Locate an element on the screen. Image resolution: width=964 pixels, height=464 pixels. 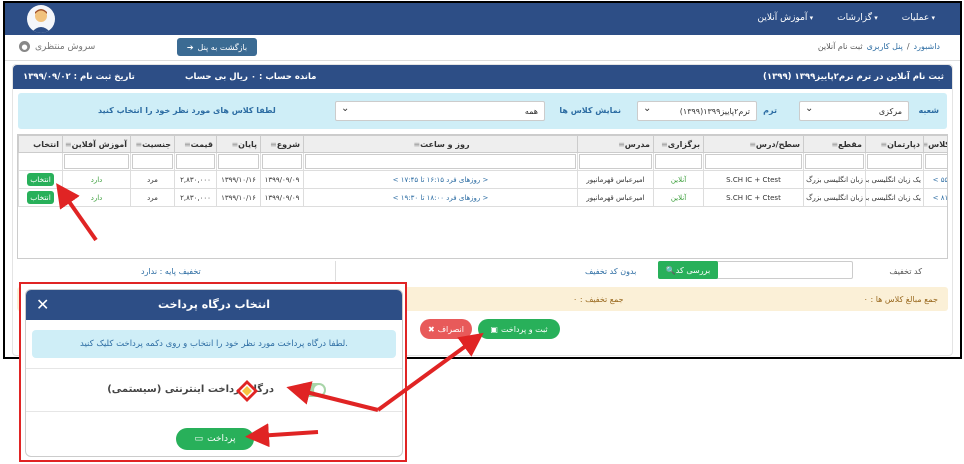
back-arrow-icon: ➔ is located at coordinates (190, 47).